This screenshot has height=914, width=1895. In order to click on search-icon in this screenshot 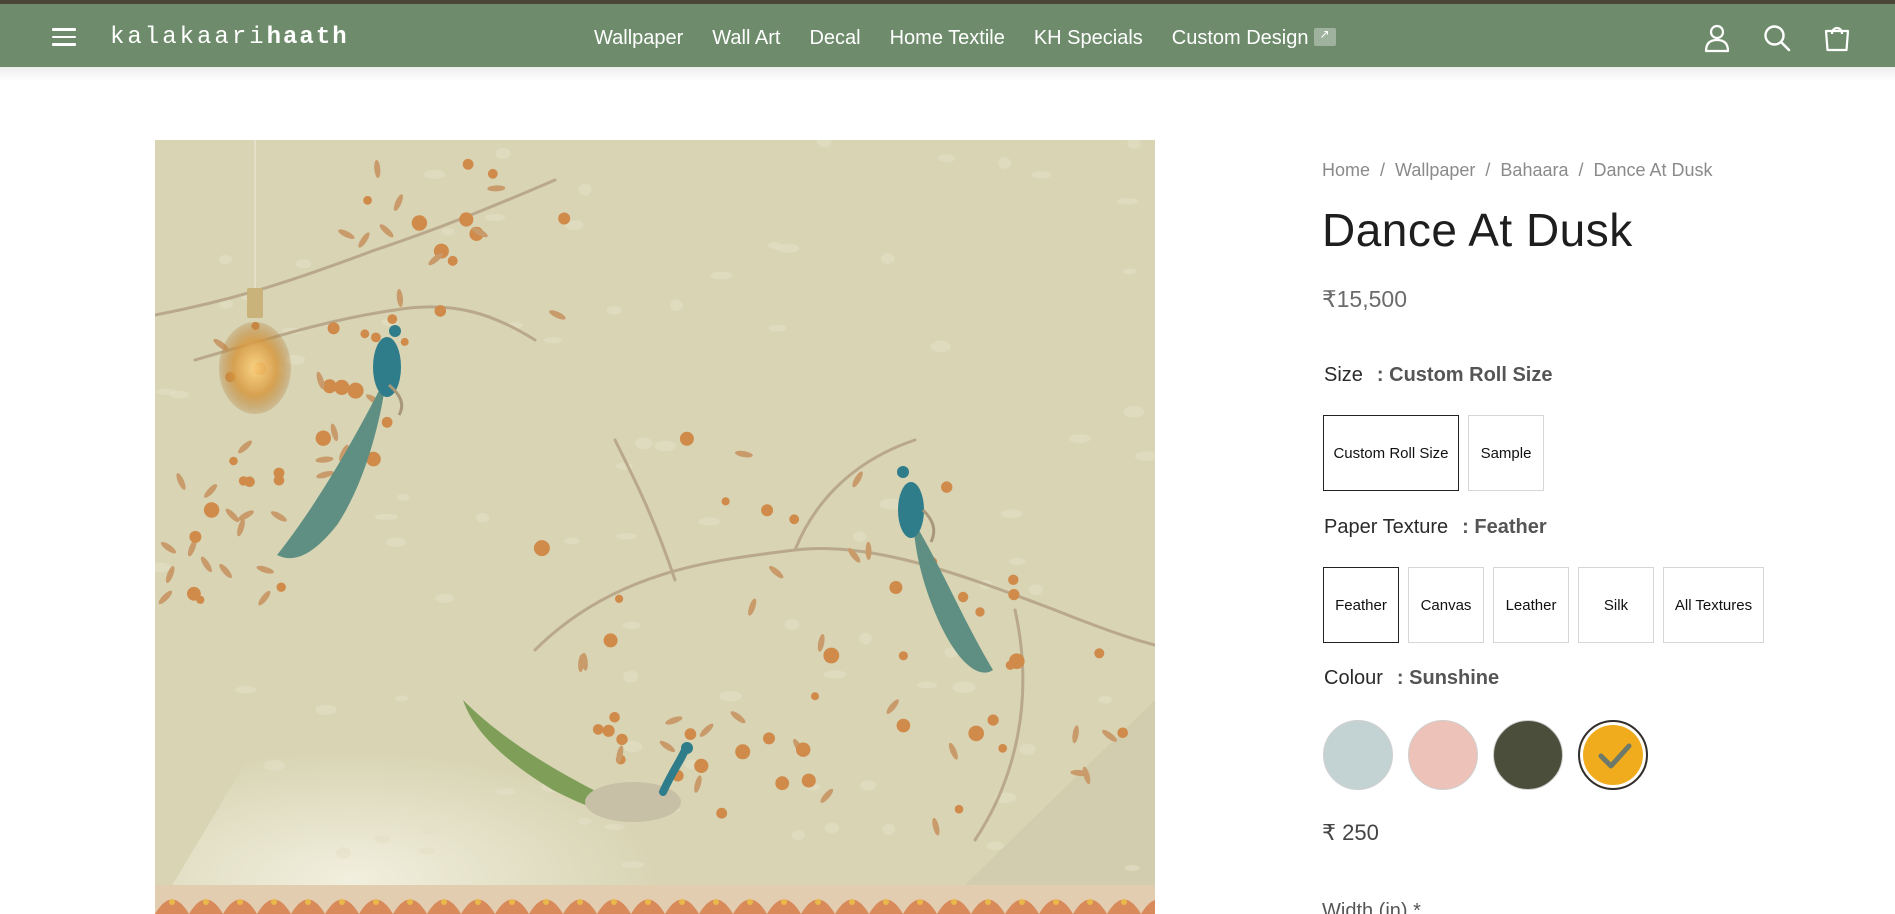, I will do `click(1777, 38)`.